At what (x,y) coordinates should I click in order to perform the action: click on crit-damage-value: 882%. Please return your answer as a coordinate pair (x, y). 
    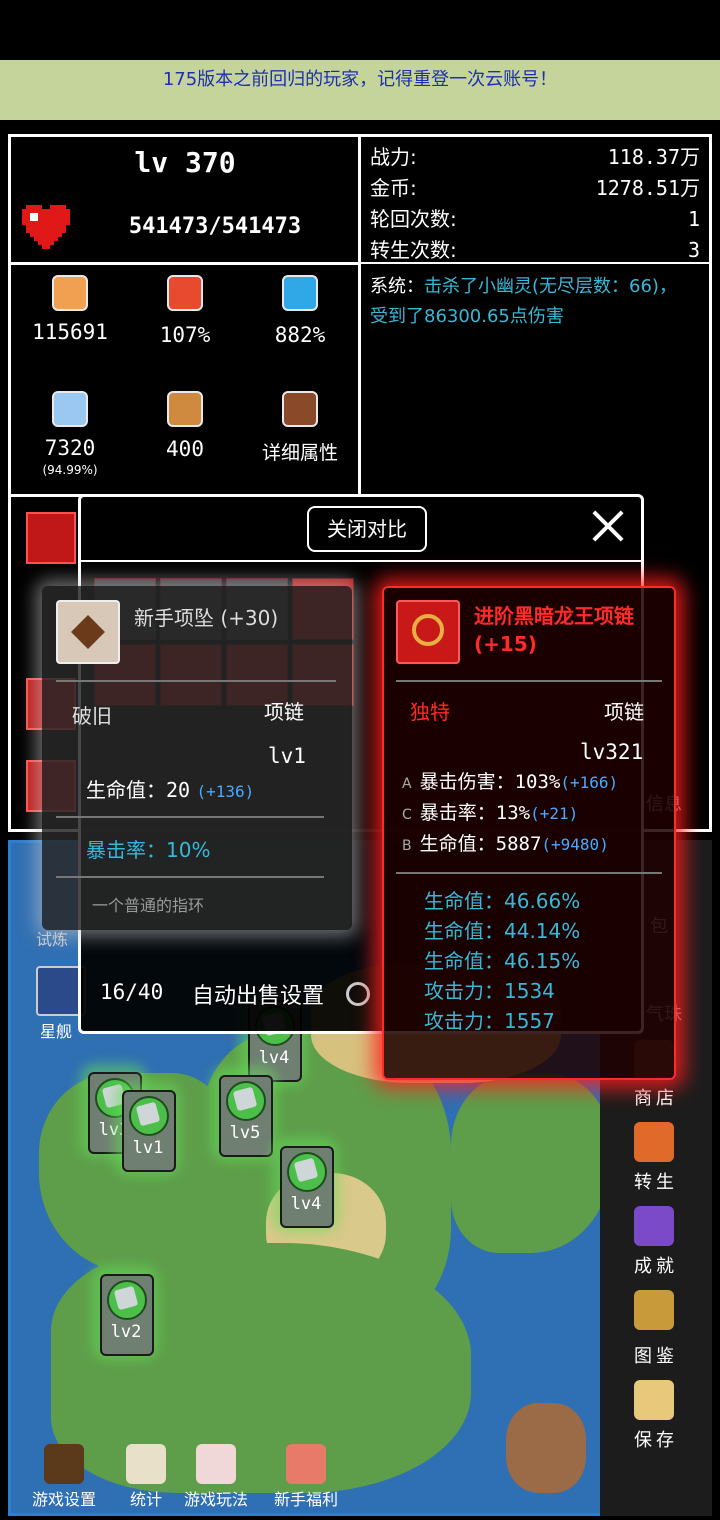
    Looking at the image, I should click on (300, 335).